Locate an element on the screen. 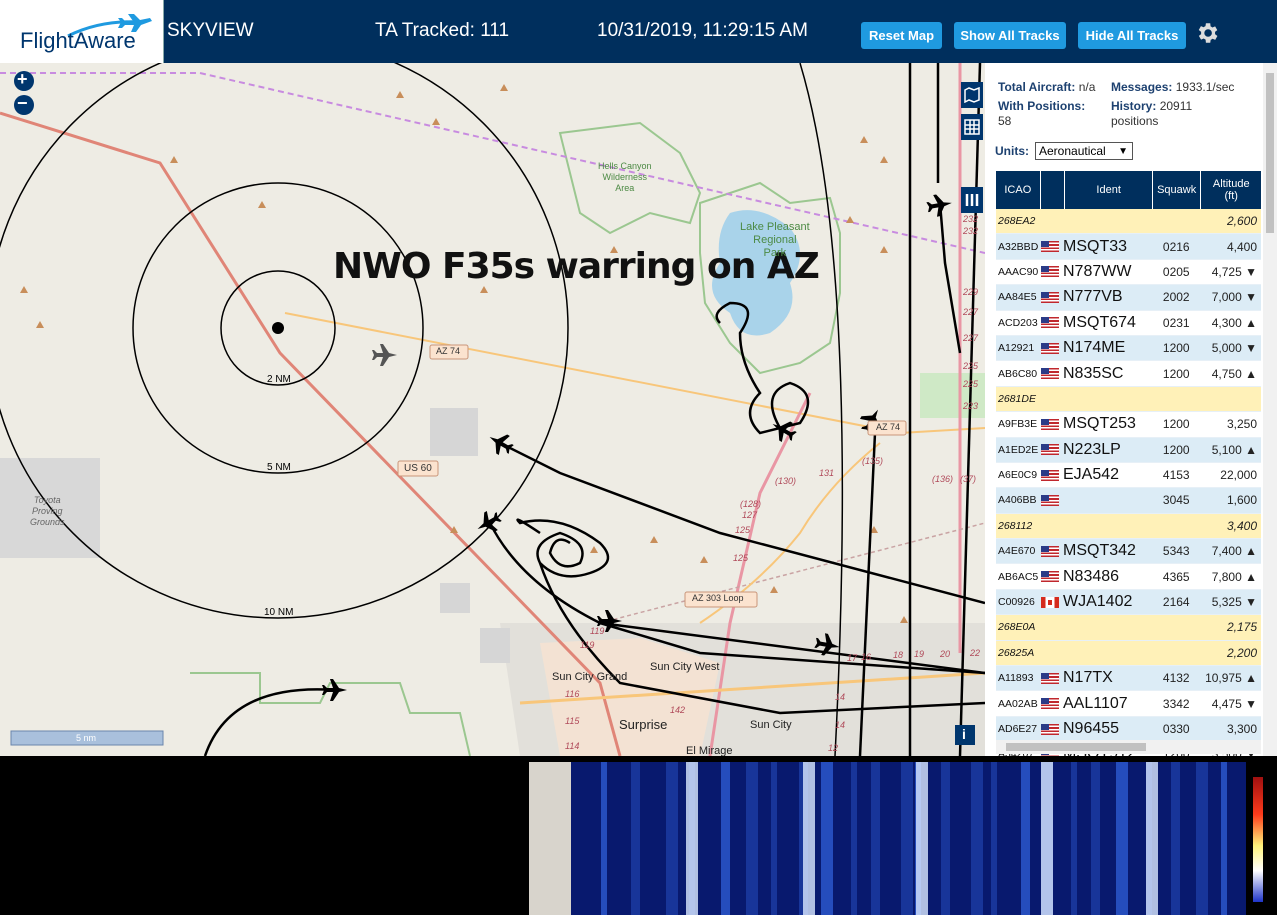 The height and width of the screenshot is (915, 1277). column-header-icao: ICAO is located at coordinates (1018, 190).